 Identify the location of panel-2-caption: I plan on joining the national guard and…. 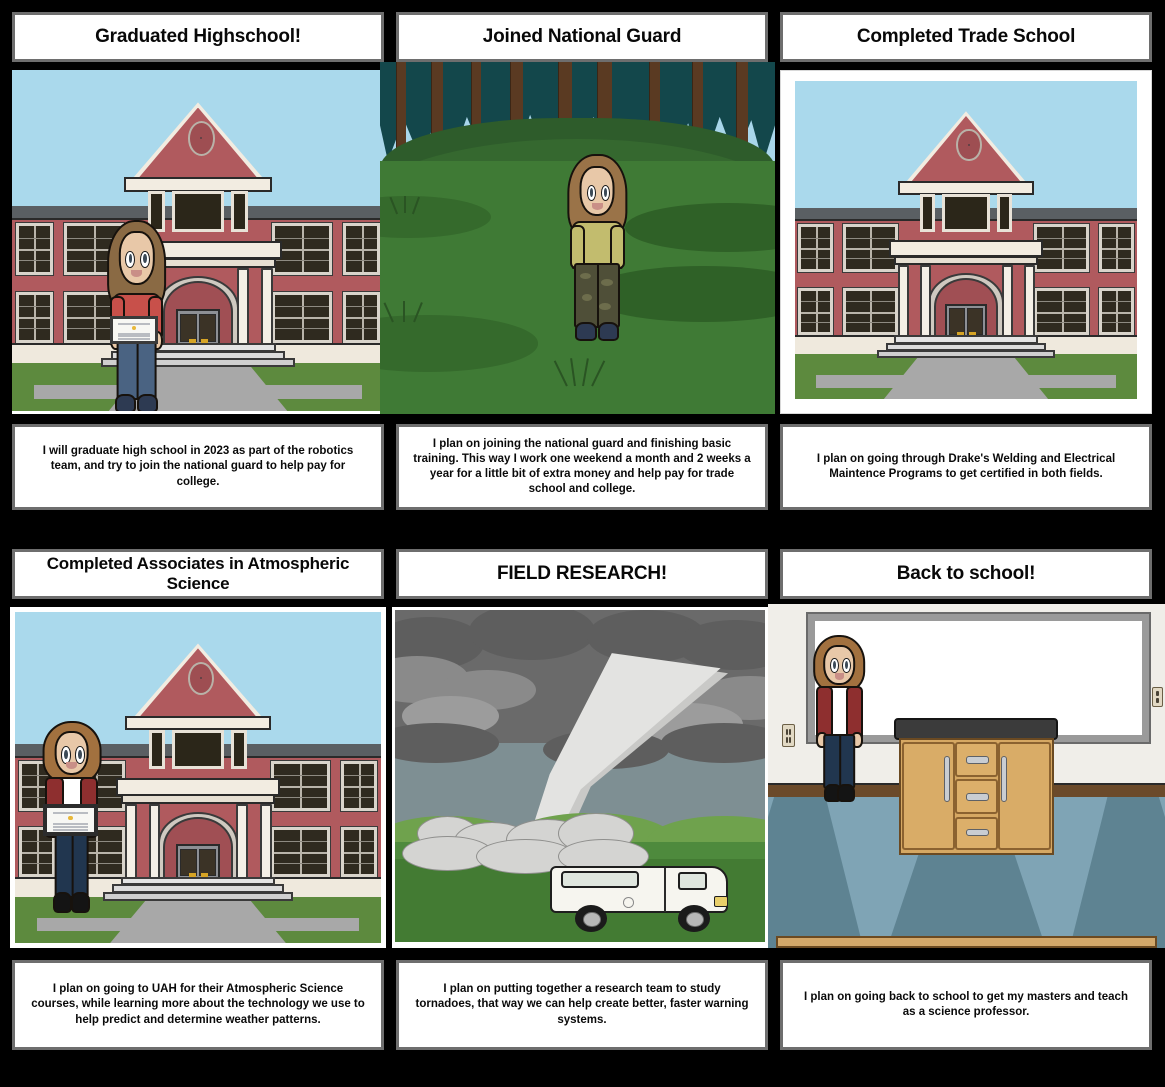
(582, 466).